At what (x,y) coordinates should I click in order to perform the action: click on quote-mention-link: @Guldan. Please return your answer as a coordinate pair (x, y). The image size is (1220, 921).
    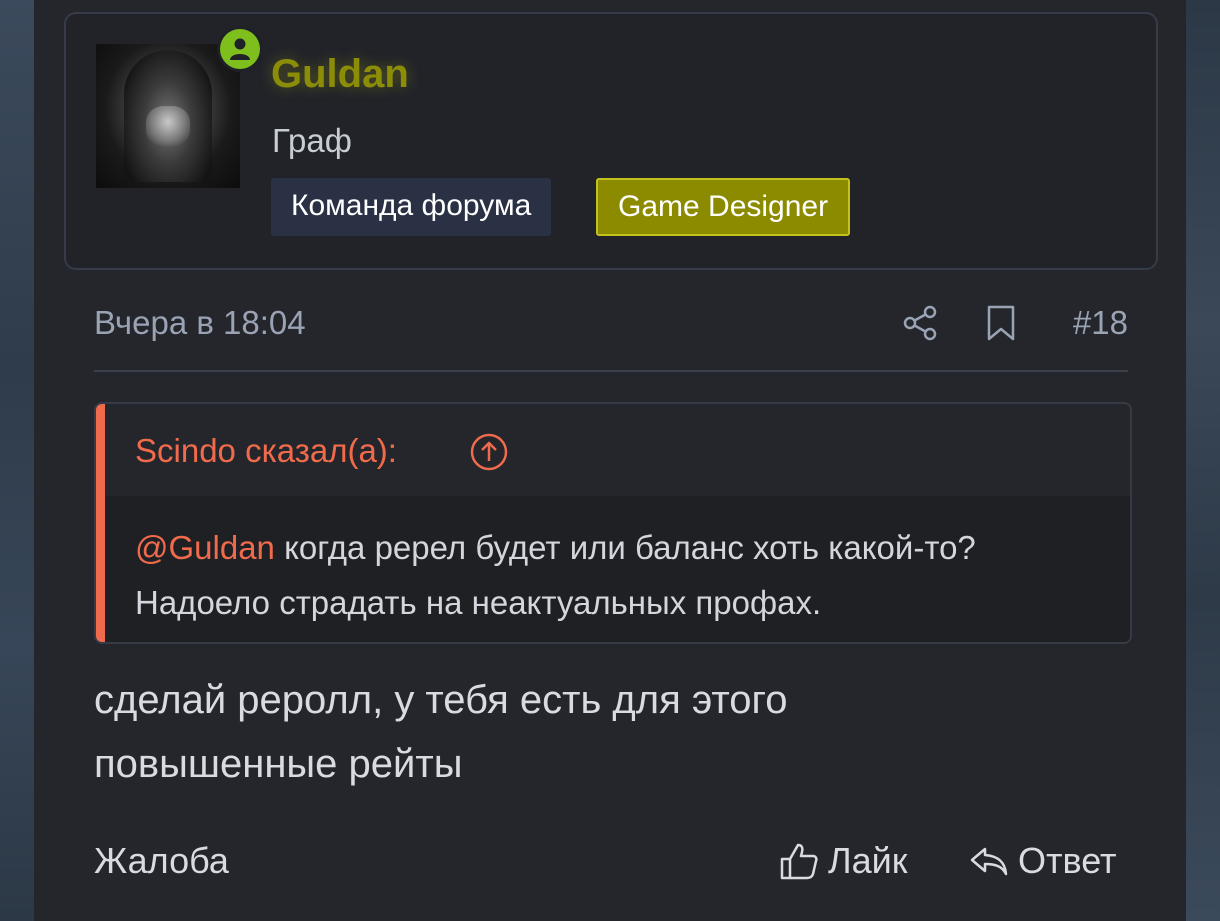
    Looking at the image, I should click on (205, 547).